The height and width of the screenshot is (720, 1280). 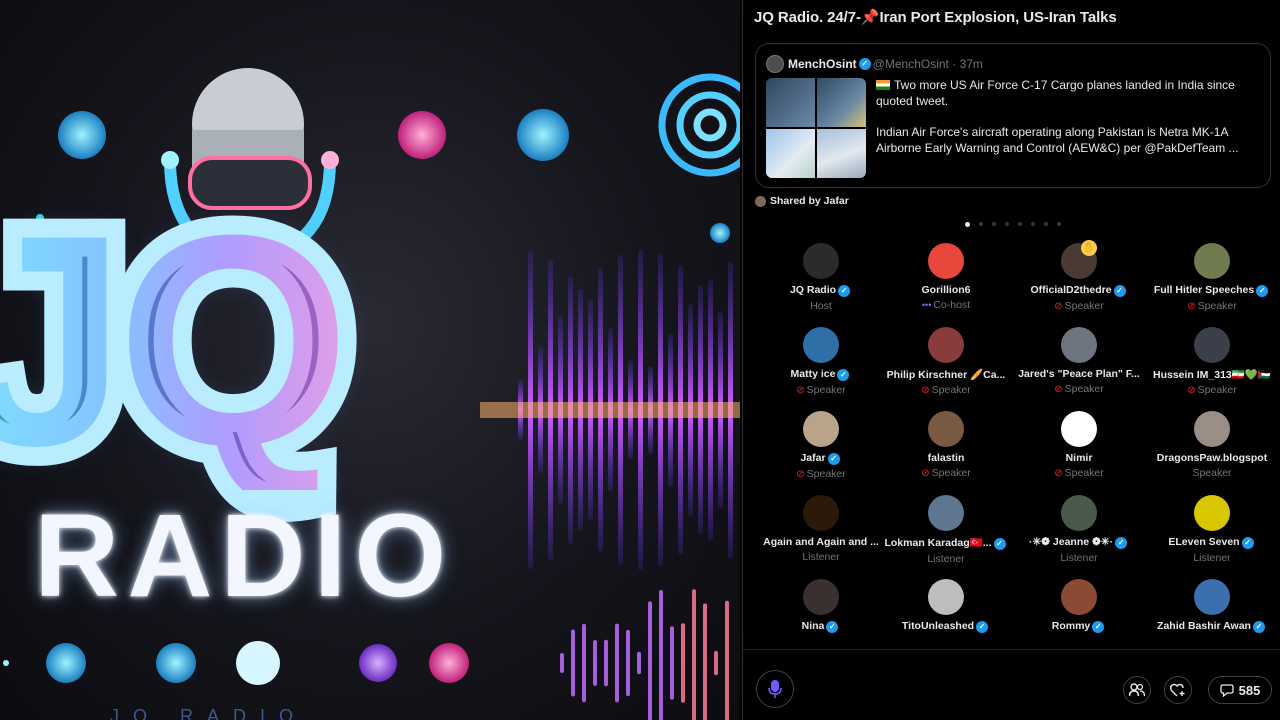 What do you see at coordinates (816, 128) in the screenshot?
I see `tweet-media-grid` at bounding box center [816, 128].